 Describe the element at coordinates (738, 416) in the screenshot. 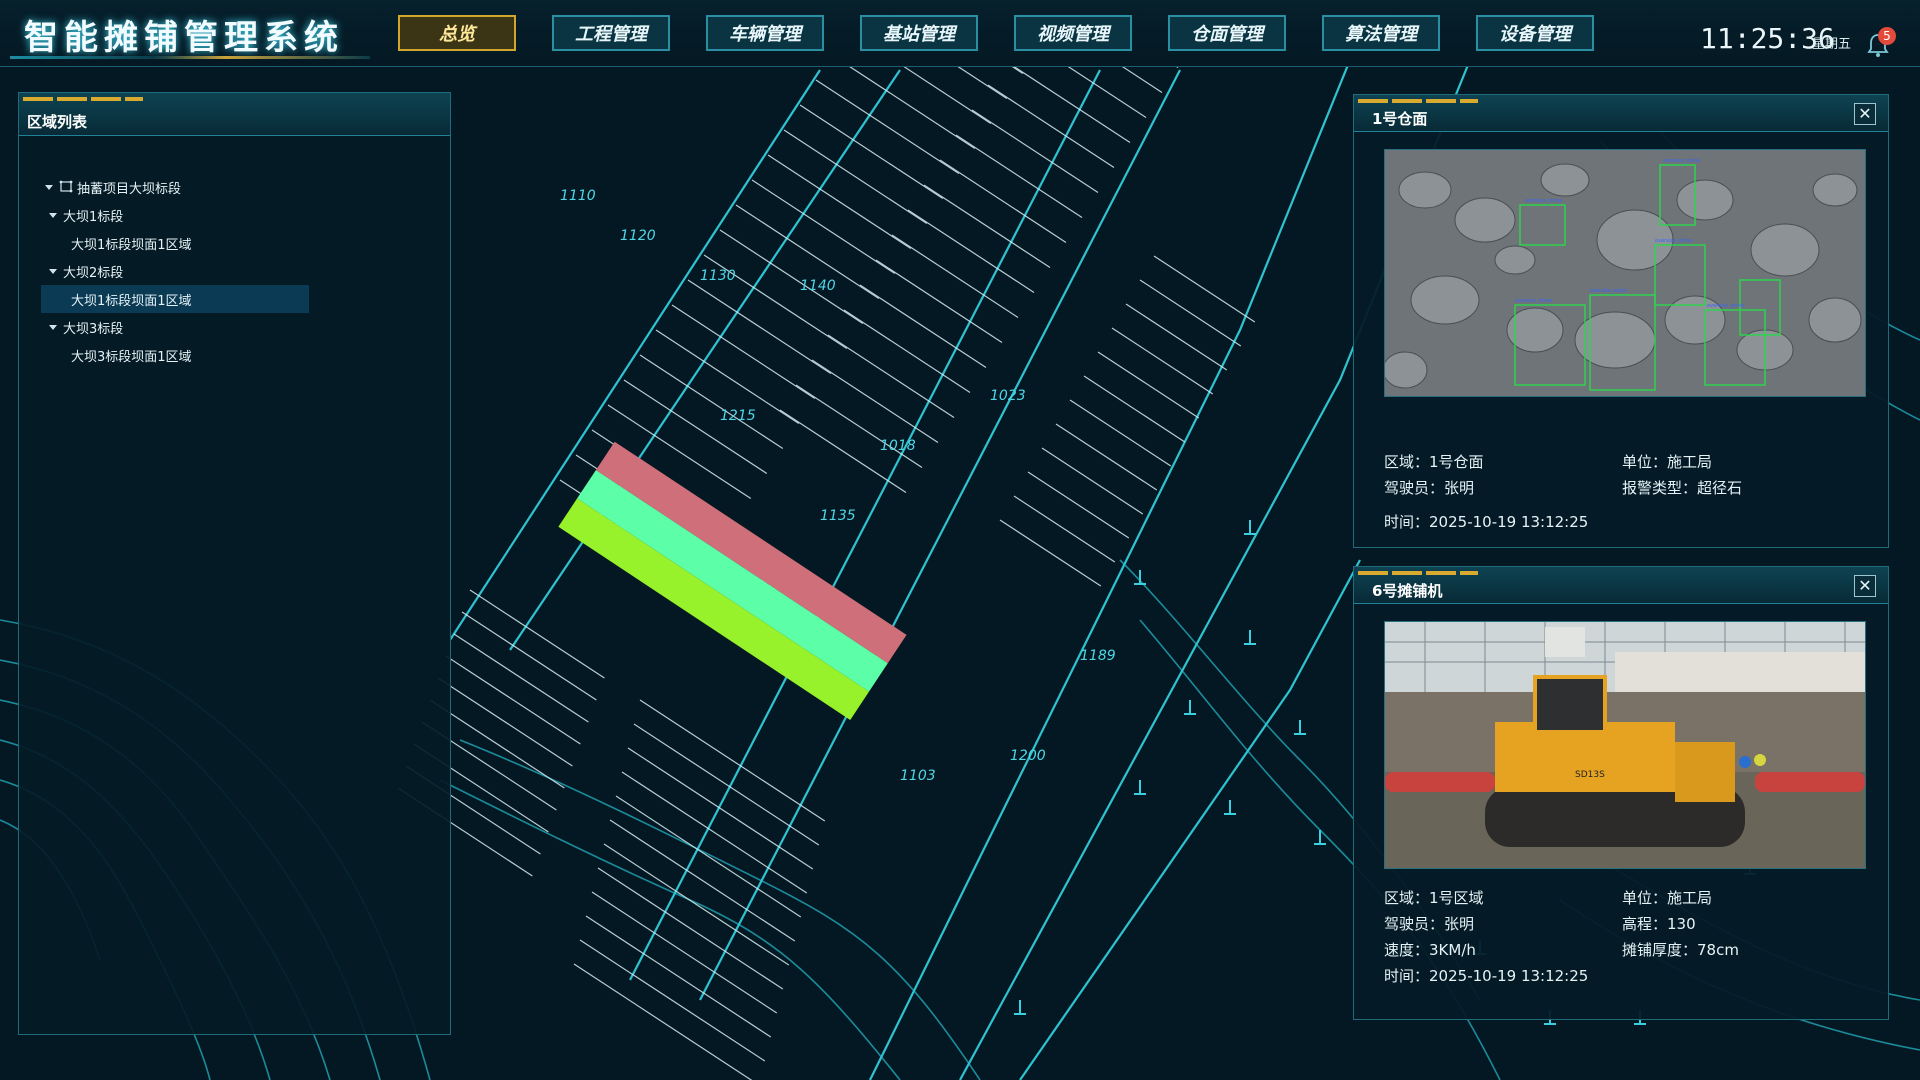

I see `survey-label: 1215` at that location.